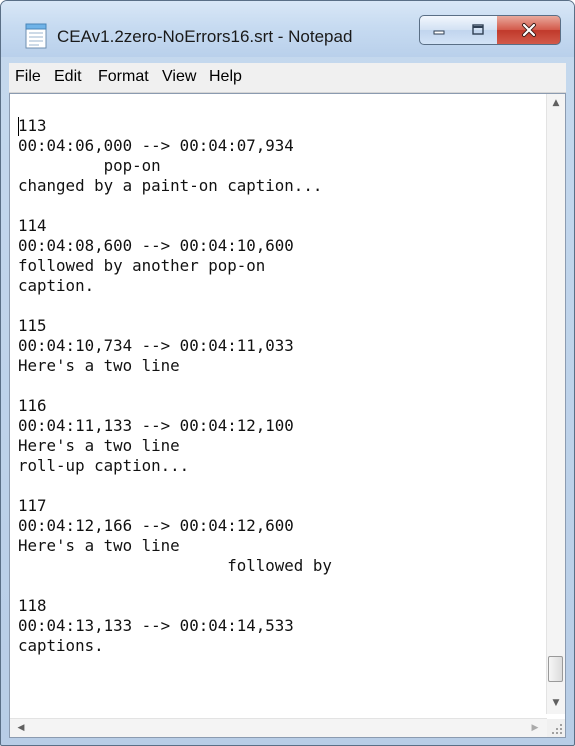  I want to click on scroll-left-arrow-icon: ◀, so click(21, 728).